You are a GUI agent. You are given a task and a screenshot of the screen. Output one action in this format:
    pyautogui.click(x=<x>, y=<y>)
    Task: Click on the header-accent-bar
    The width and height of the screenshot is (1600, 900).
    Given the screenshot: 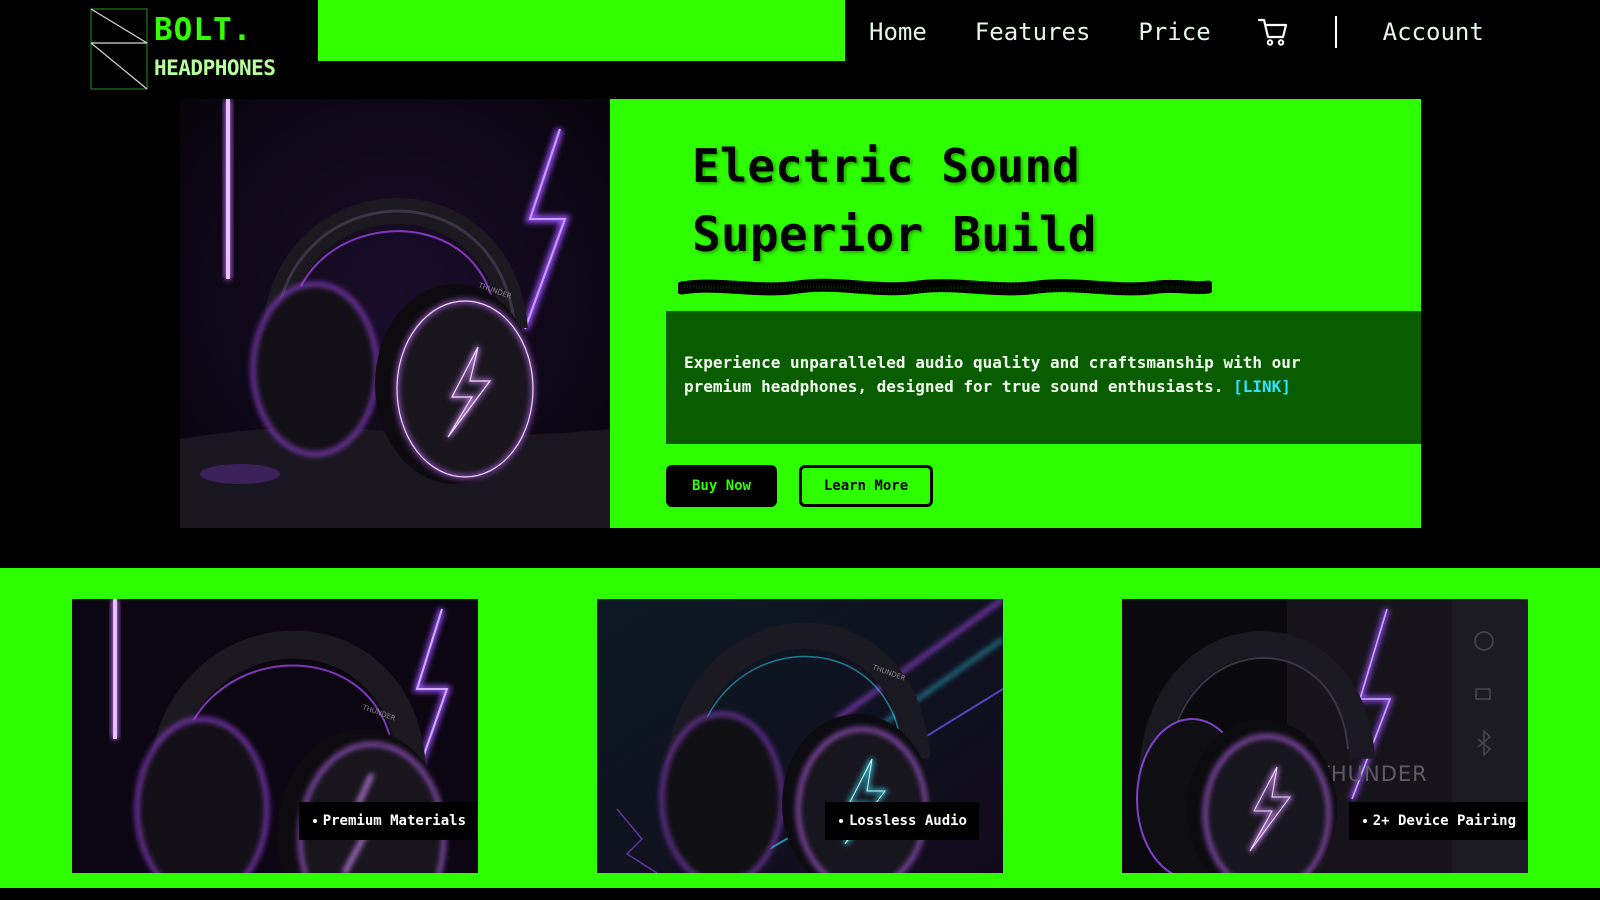 What is the action you would take?
    pyautogui.click(x=581, y=30)
    